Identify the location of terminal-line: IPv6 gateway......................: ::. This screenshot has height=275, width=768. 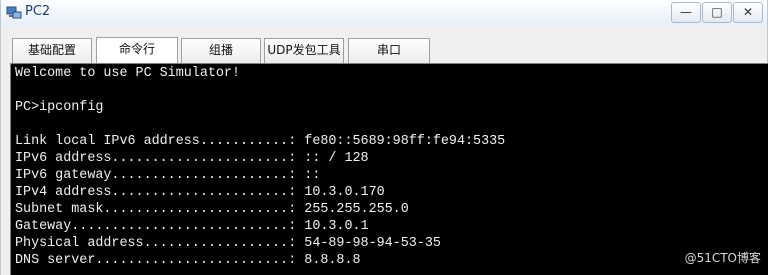
(168, 175).